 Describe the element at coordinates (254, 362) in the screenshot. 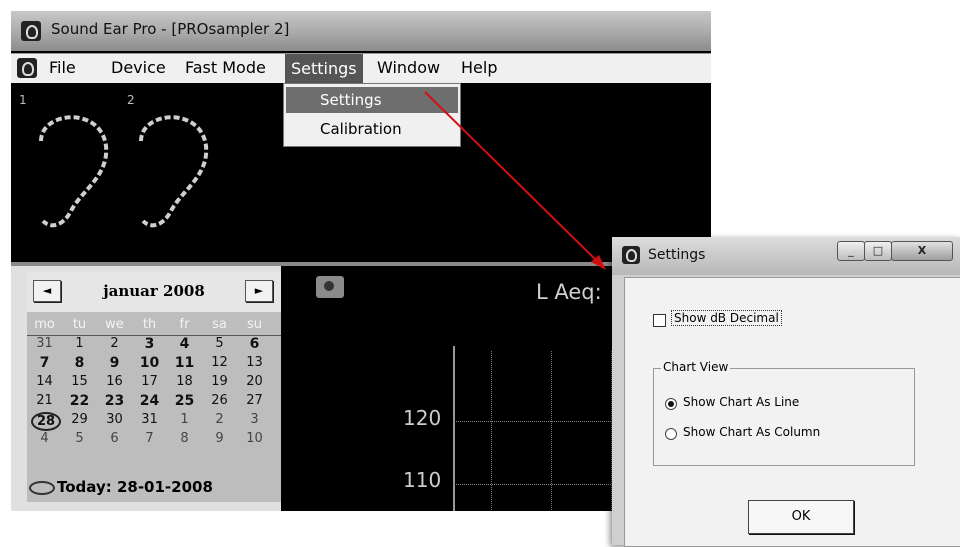

I see `calendar-day: 13` at that location.